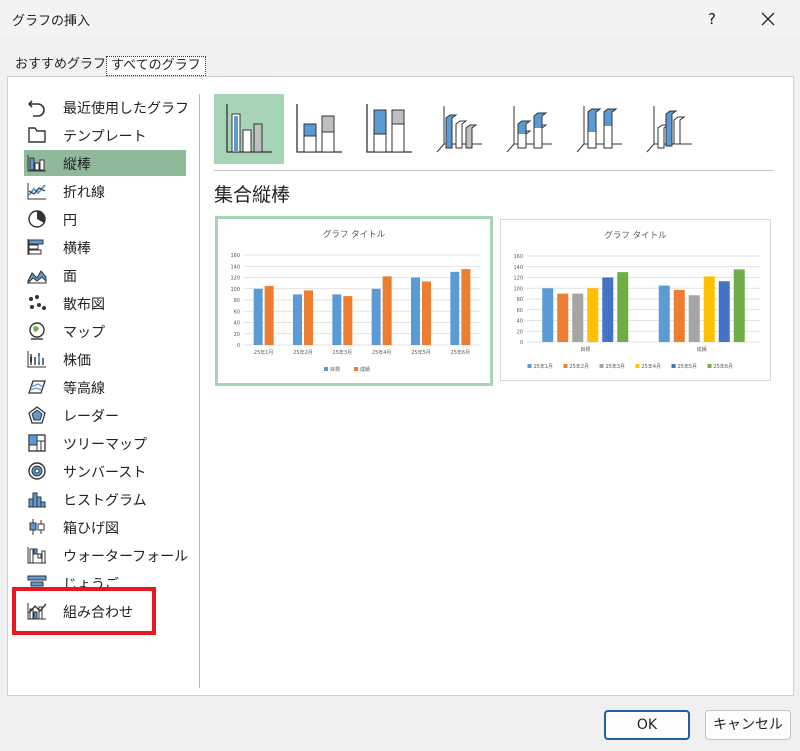 Image resolution: width=800 pixels, height=751 pixels. What do you see at coordinates (37, 331) in the screenshot?
I see `map-chart-icon` at bounding box center [37, 331].